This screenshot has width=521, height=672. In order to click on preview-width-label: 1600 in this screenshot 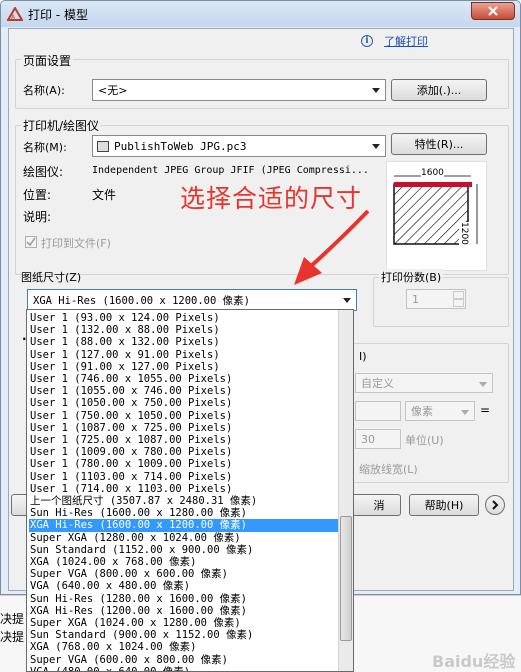, I will do `click(432, 173)`.